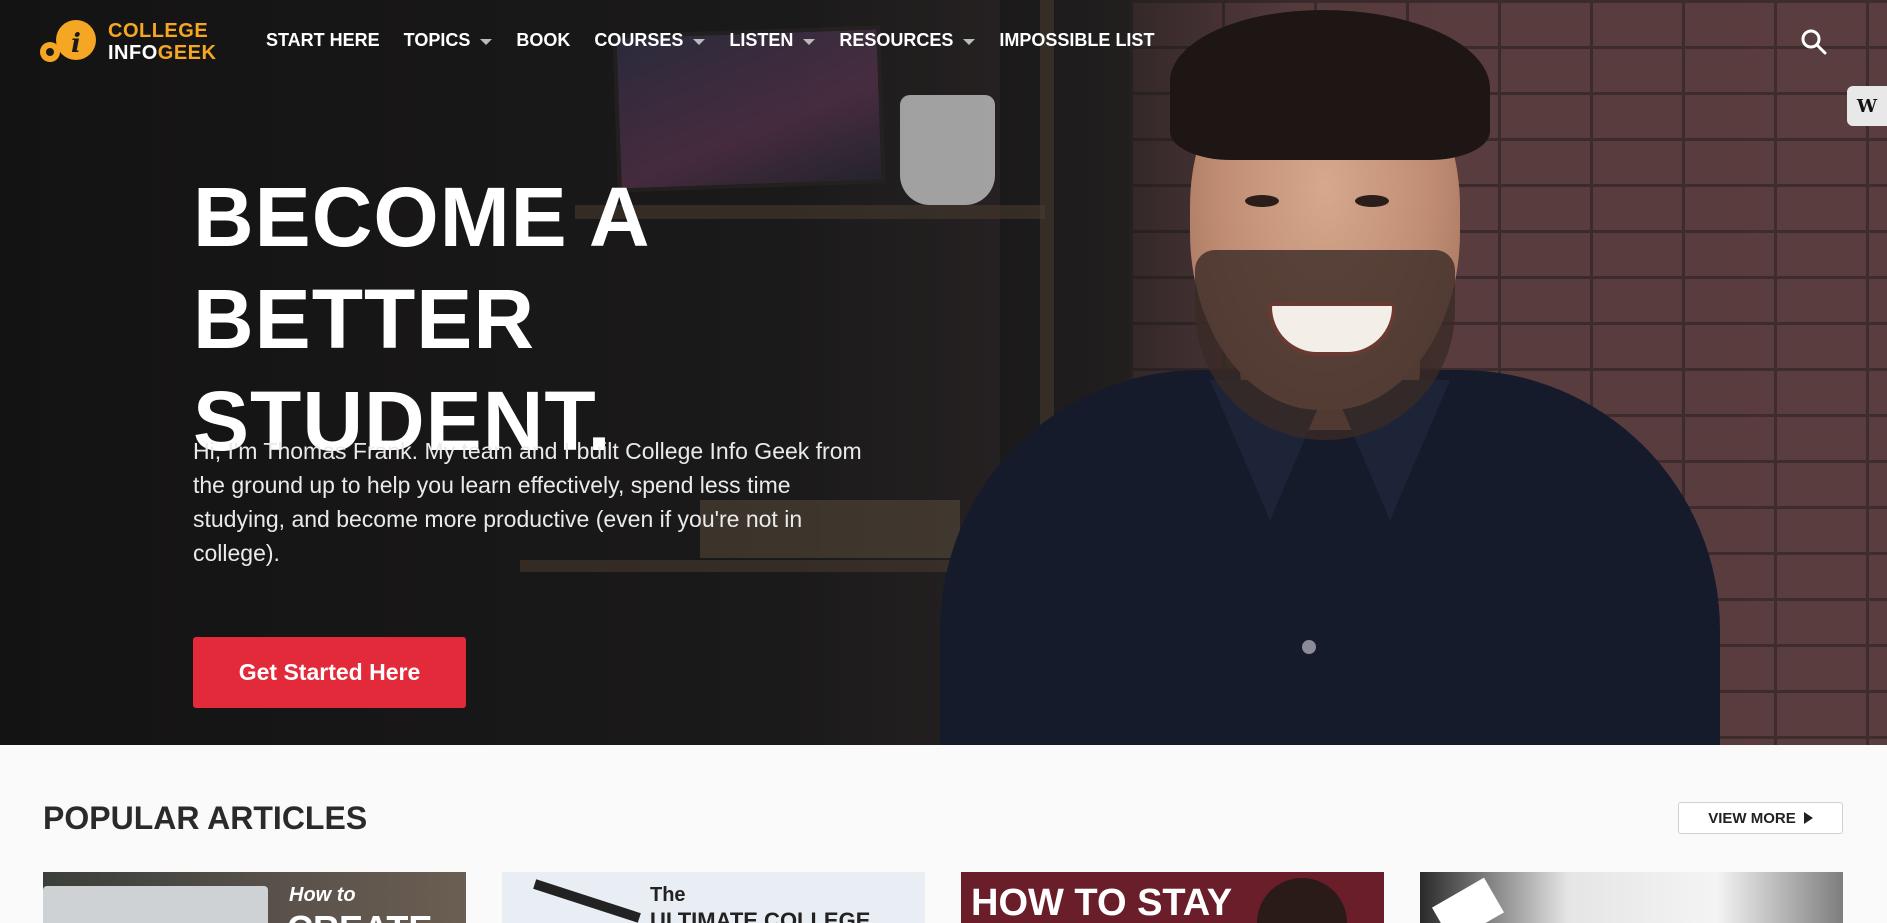 The height and width of the screenshot is (923, 1887). I want to click on nav-topics: TOPICS, so click(448, 40).